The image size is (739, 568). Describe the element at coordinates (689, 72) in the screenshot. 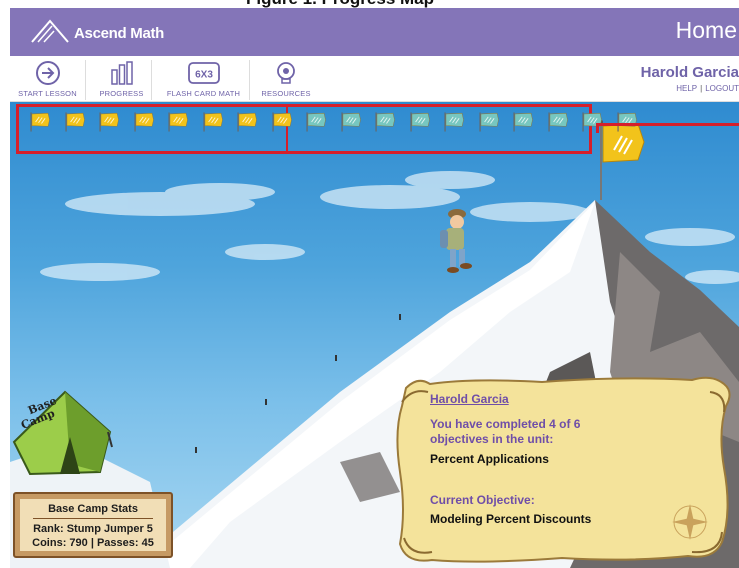

I see `user-name: Harold Garcia` at that location.